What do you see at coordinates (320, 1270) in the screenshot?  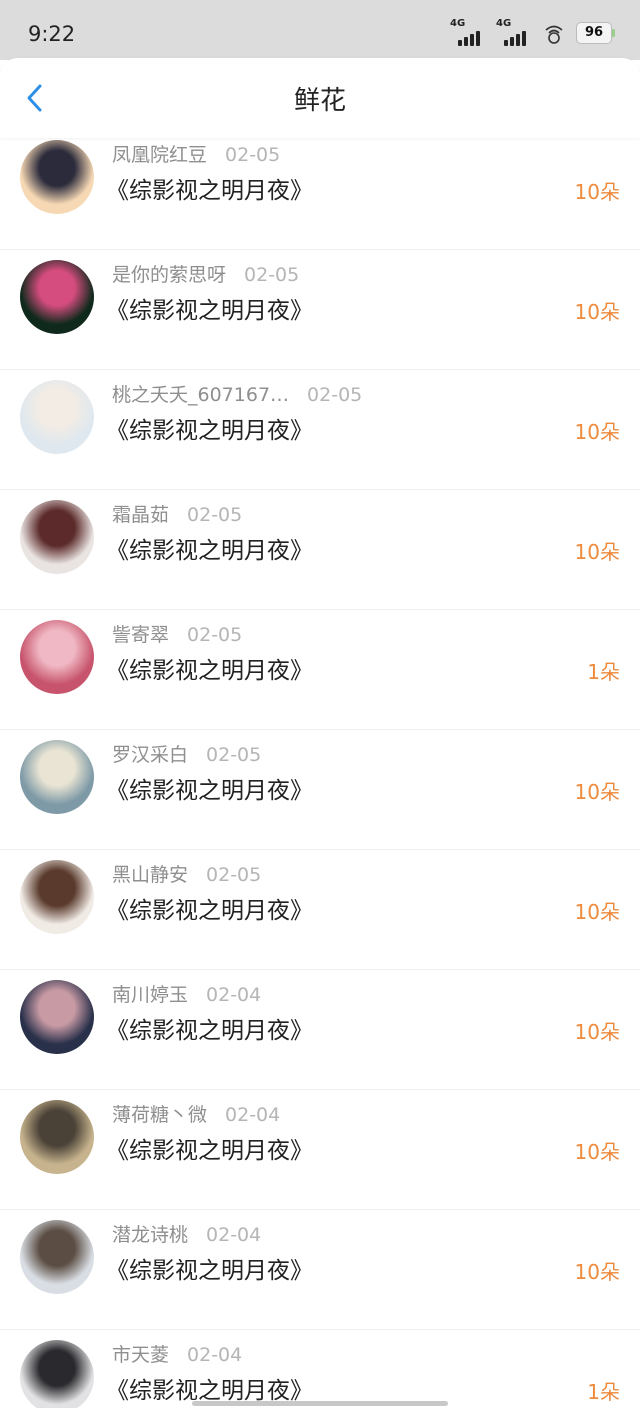 I see `list-item: 潜龙诗桃 02-04 《综影视之明月夜》 10朵` at bounding box center [320, 1270].